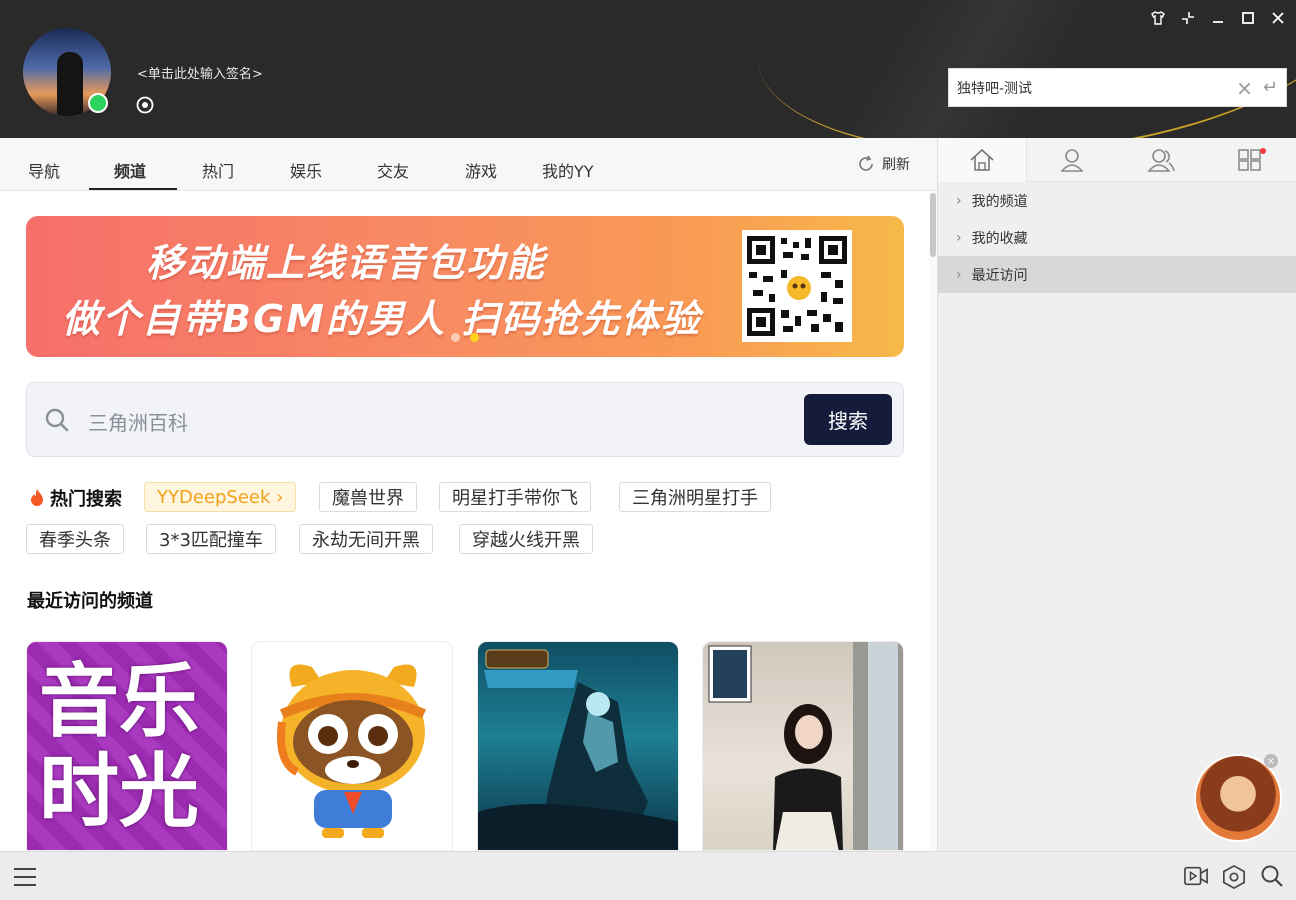 Image resolution: width=1296 pixels, height=900 pixels. I want to click on channel-card-music: 音乐 时光, so click(127, 746).